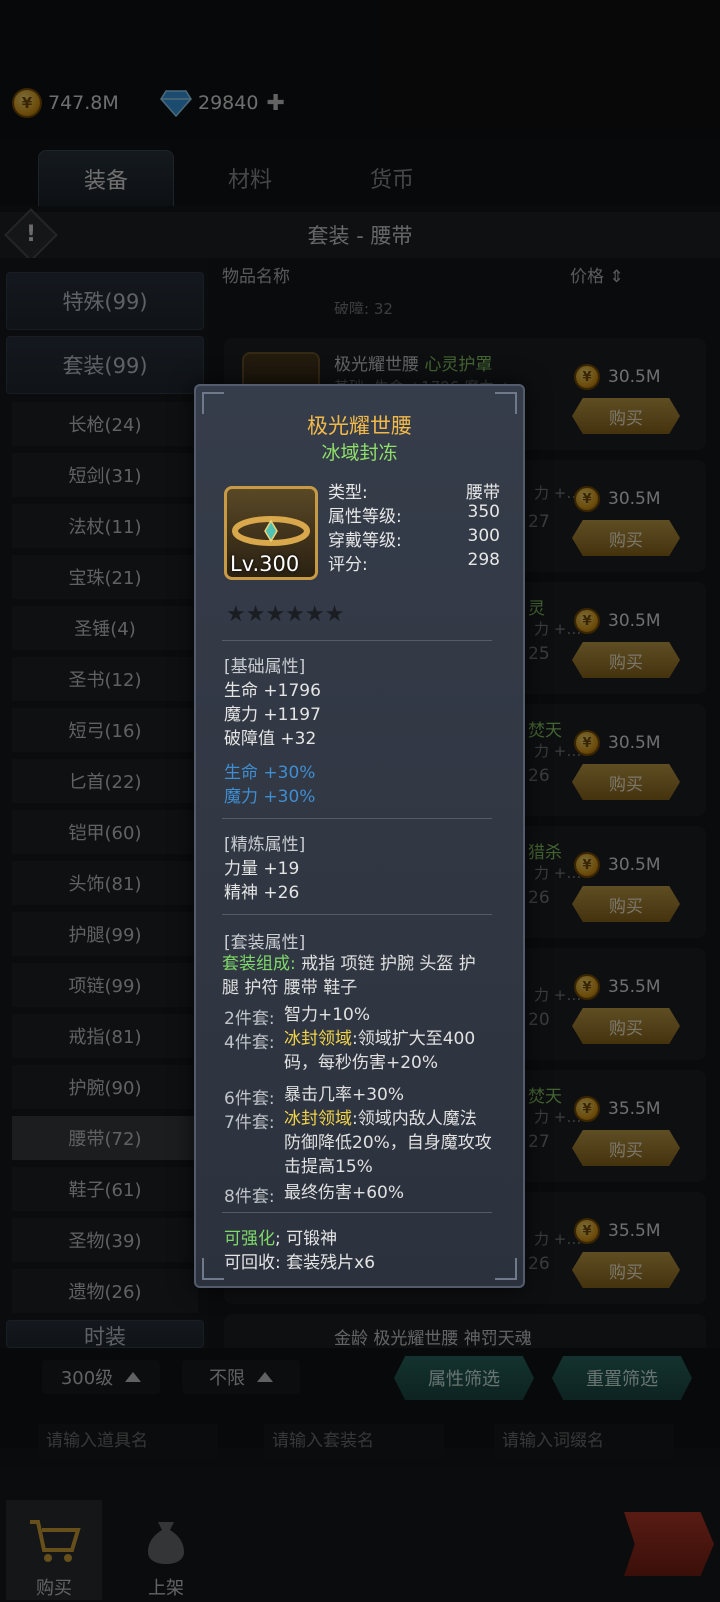 The height and width of the screenshot is (1602, 720). What do you see at coordinates (622, 1378) in the screenshot?
I see `reset-filter-button: 重置筛选` at bounding box center [622, 1378].